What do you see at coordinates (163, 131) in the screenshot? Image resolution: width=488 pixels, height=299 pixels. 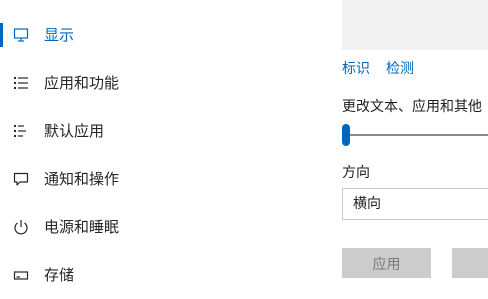 I see `nav-item-default-apps: 默认应用` at bounding box center [163, 131].